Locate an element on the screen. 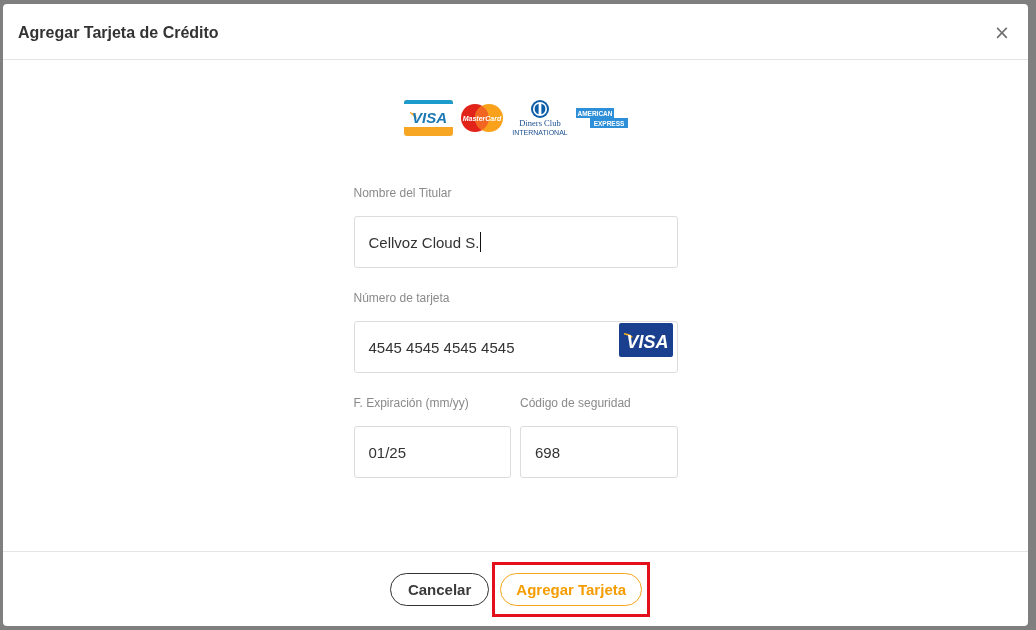 The image size is (1036, 630). text-cursor-icon is located at coordinates (481, 242).